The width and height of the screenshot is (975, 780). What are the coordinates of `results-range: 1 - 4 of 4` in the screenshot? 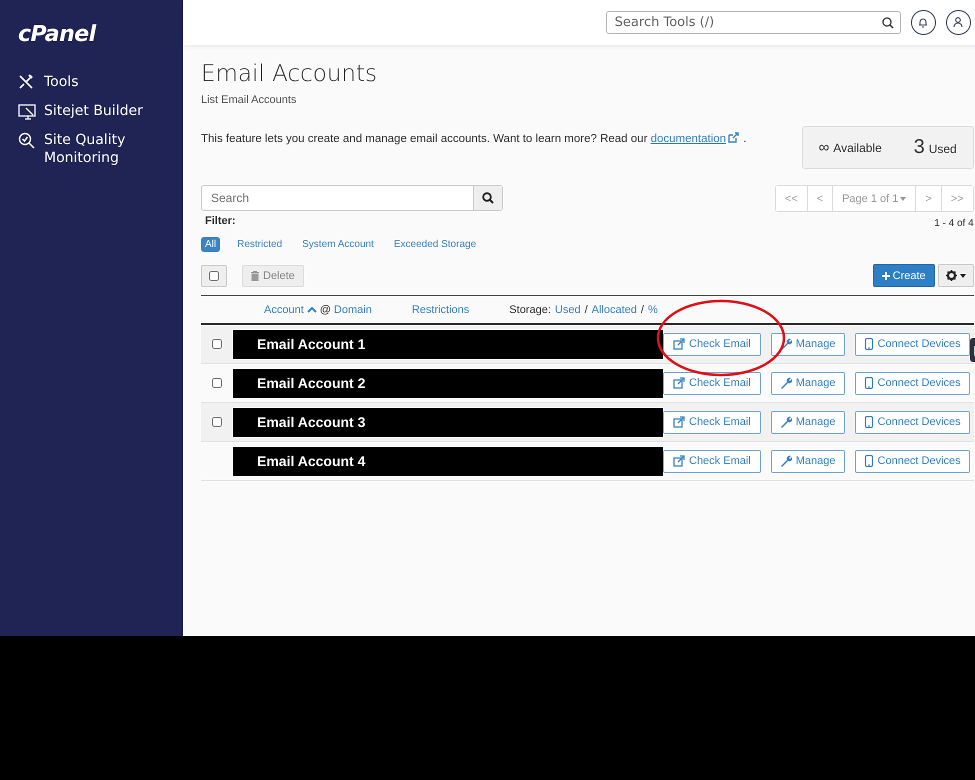 It's located at (953, 223).